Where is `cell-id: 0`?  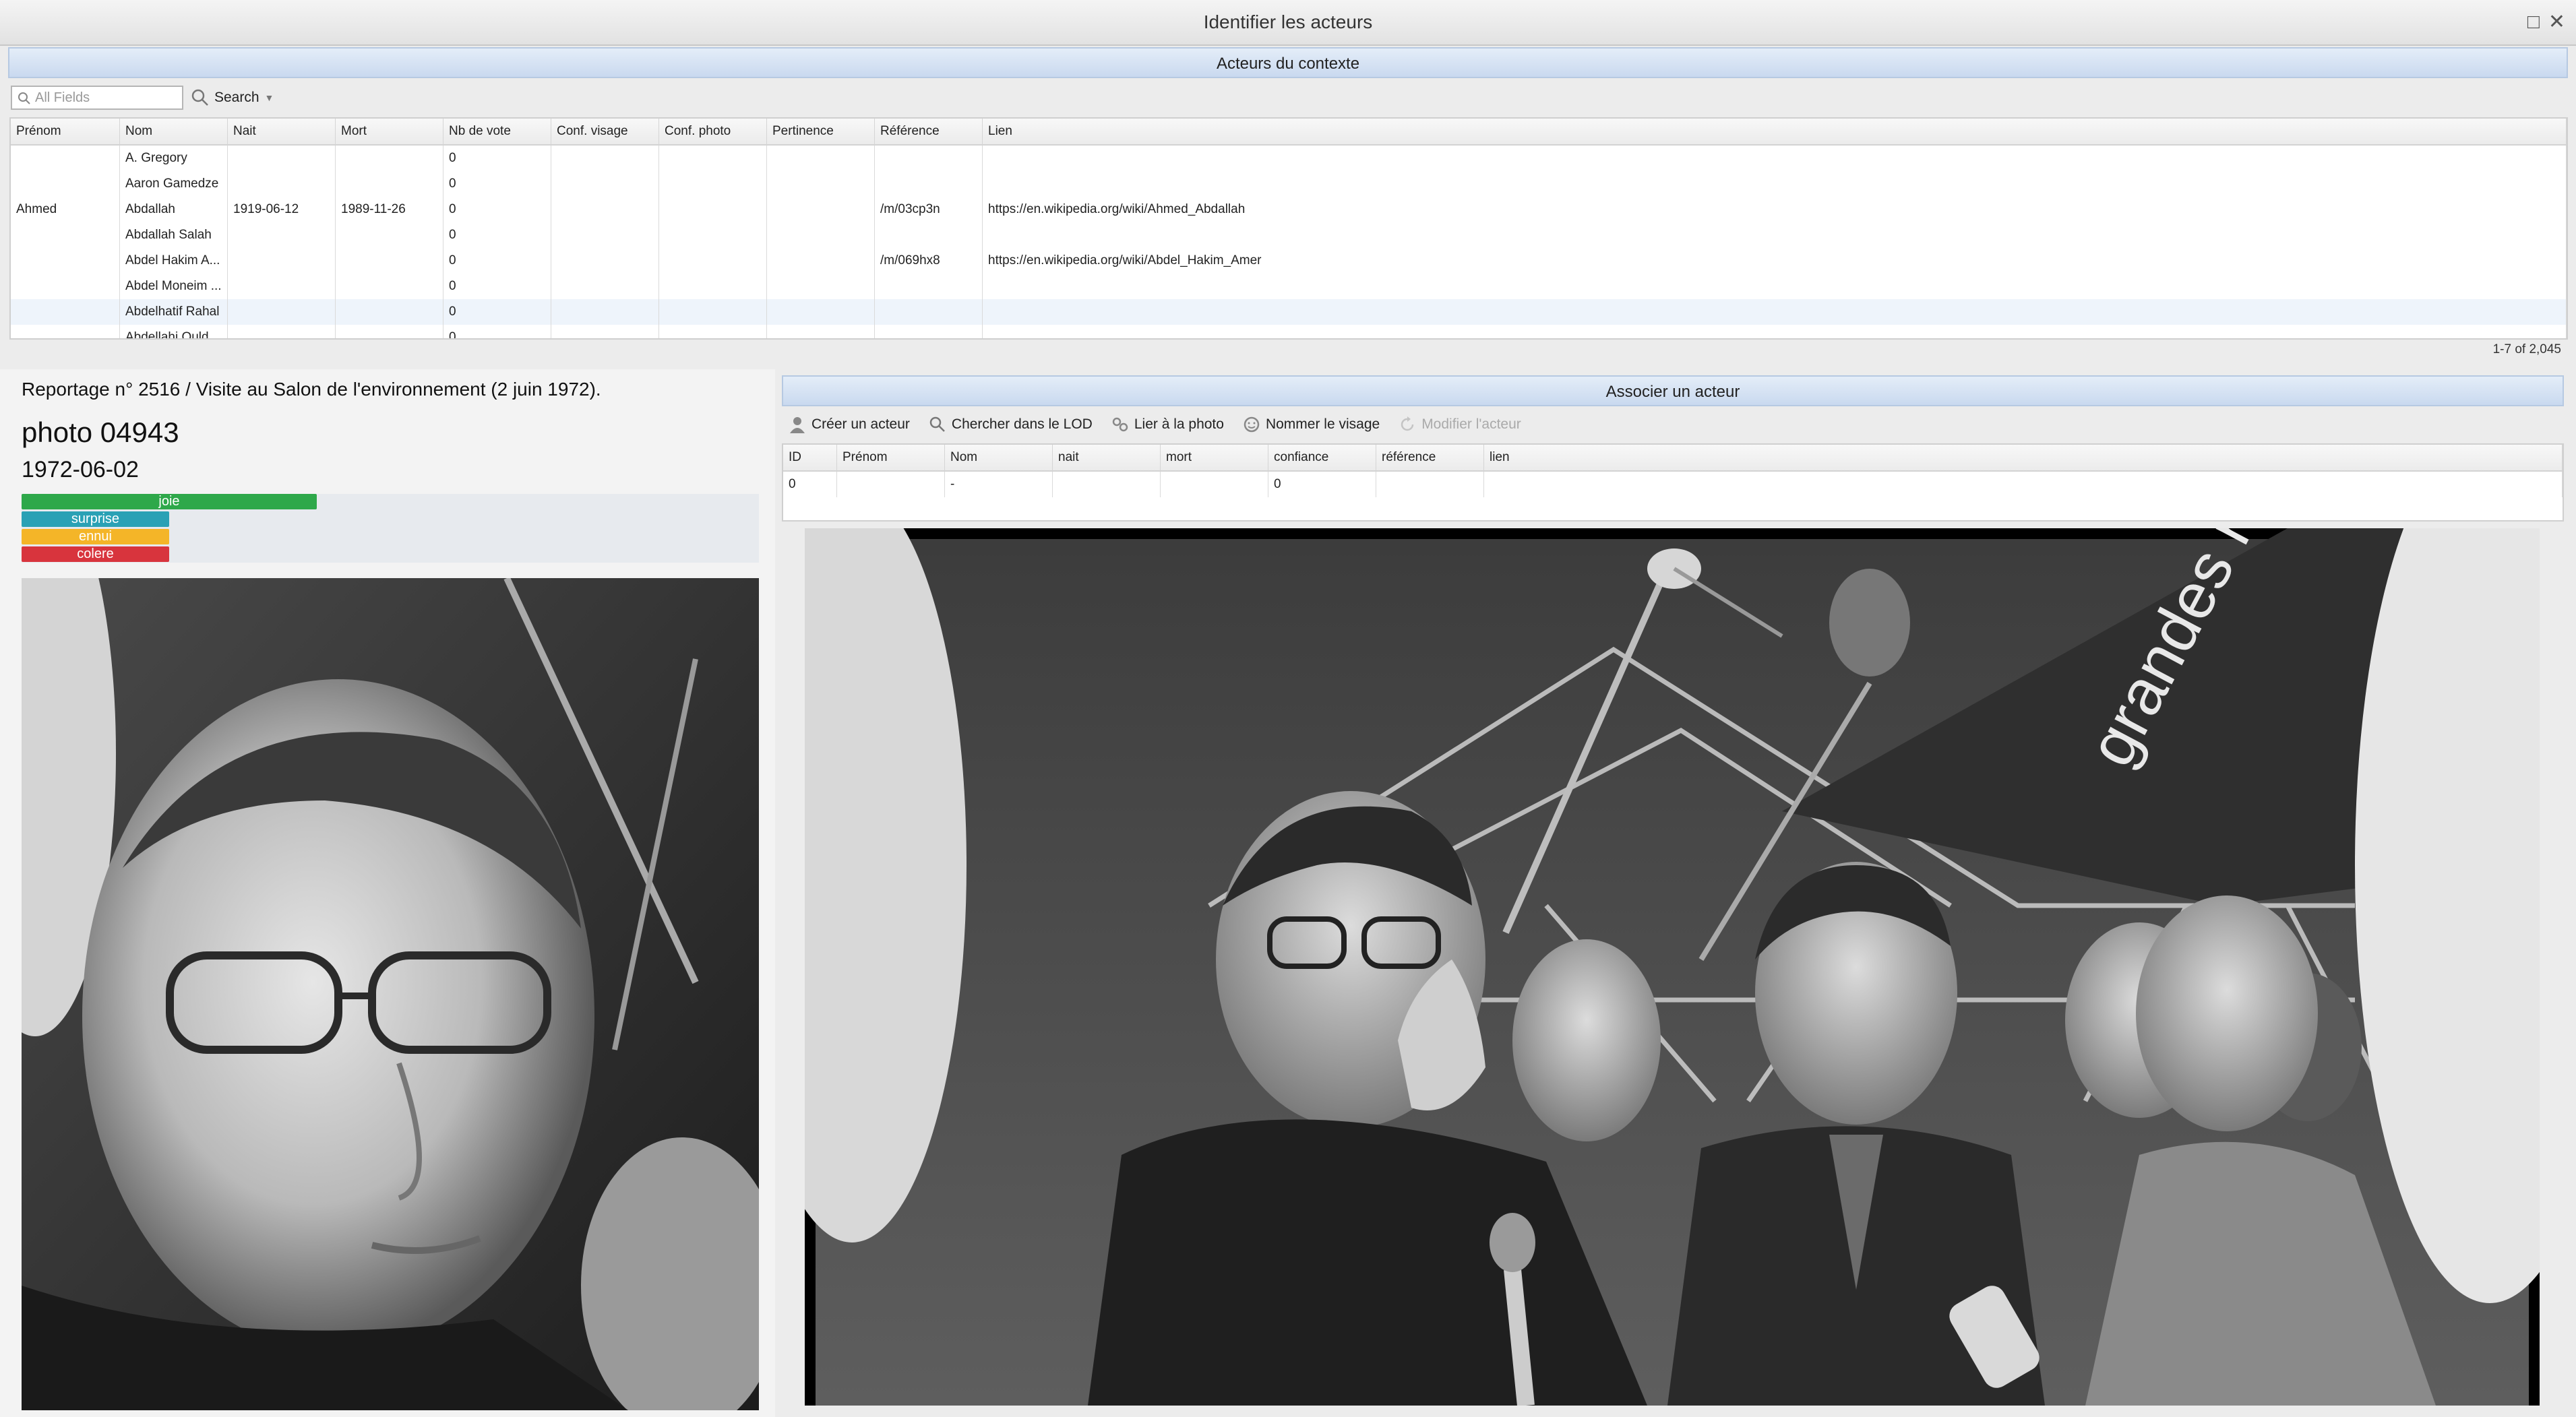 cell-id: 0 is located at coordinates (810, 484).